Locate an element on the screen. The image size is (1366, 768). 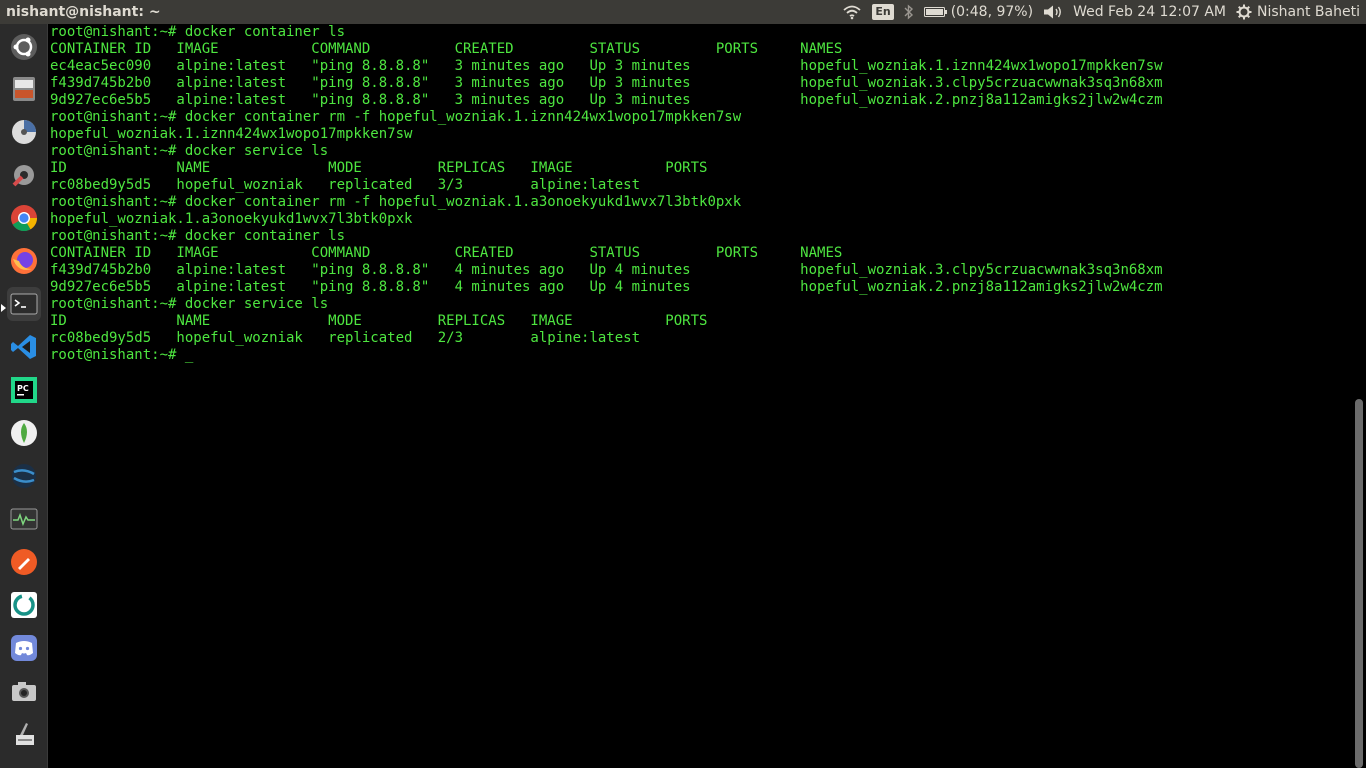
wifi-icon is located at coordinates (852, 12).